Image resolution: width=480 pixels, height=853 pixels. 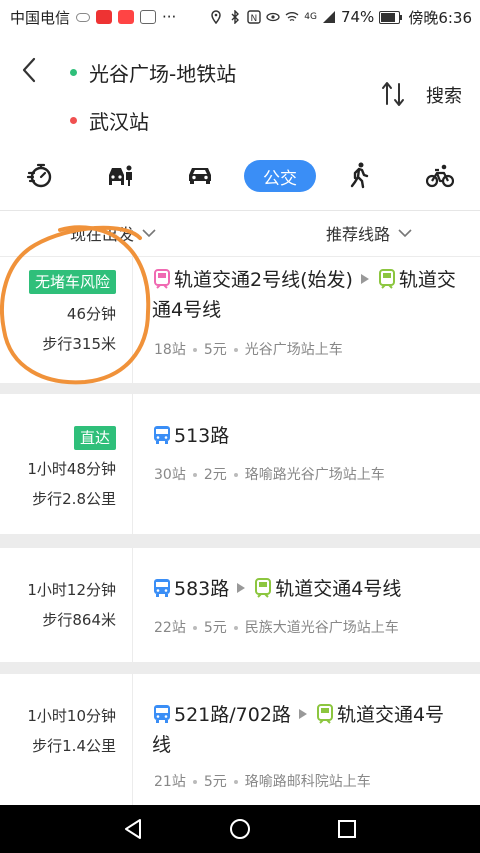 I want to click on search-button: 搜索, so click(x=444, y=95).